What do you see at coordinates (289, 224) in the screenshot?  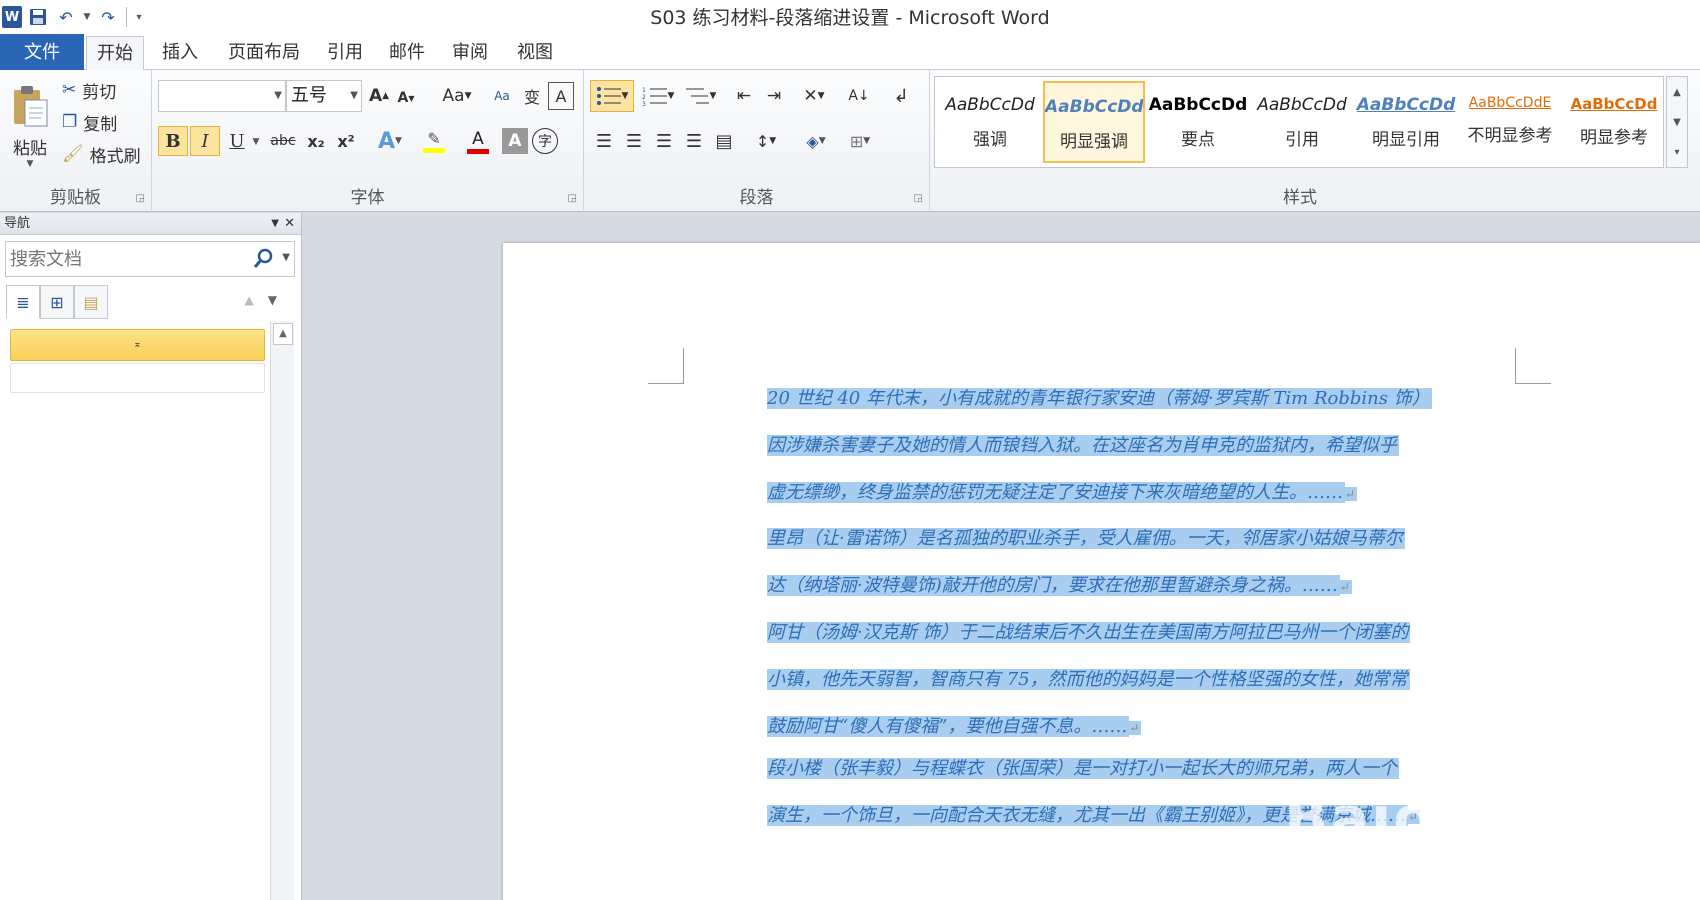 I see `close-icon: ✕` at bounding box center [289, 224].